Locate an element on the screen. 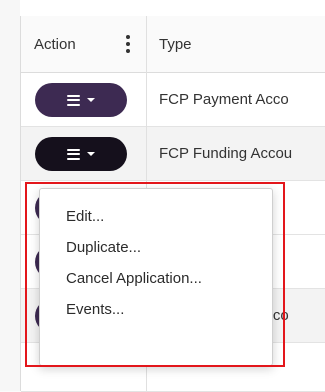 The image size is (325, 392). row-action-button-active is located at coordinates (81, 154).